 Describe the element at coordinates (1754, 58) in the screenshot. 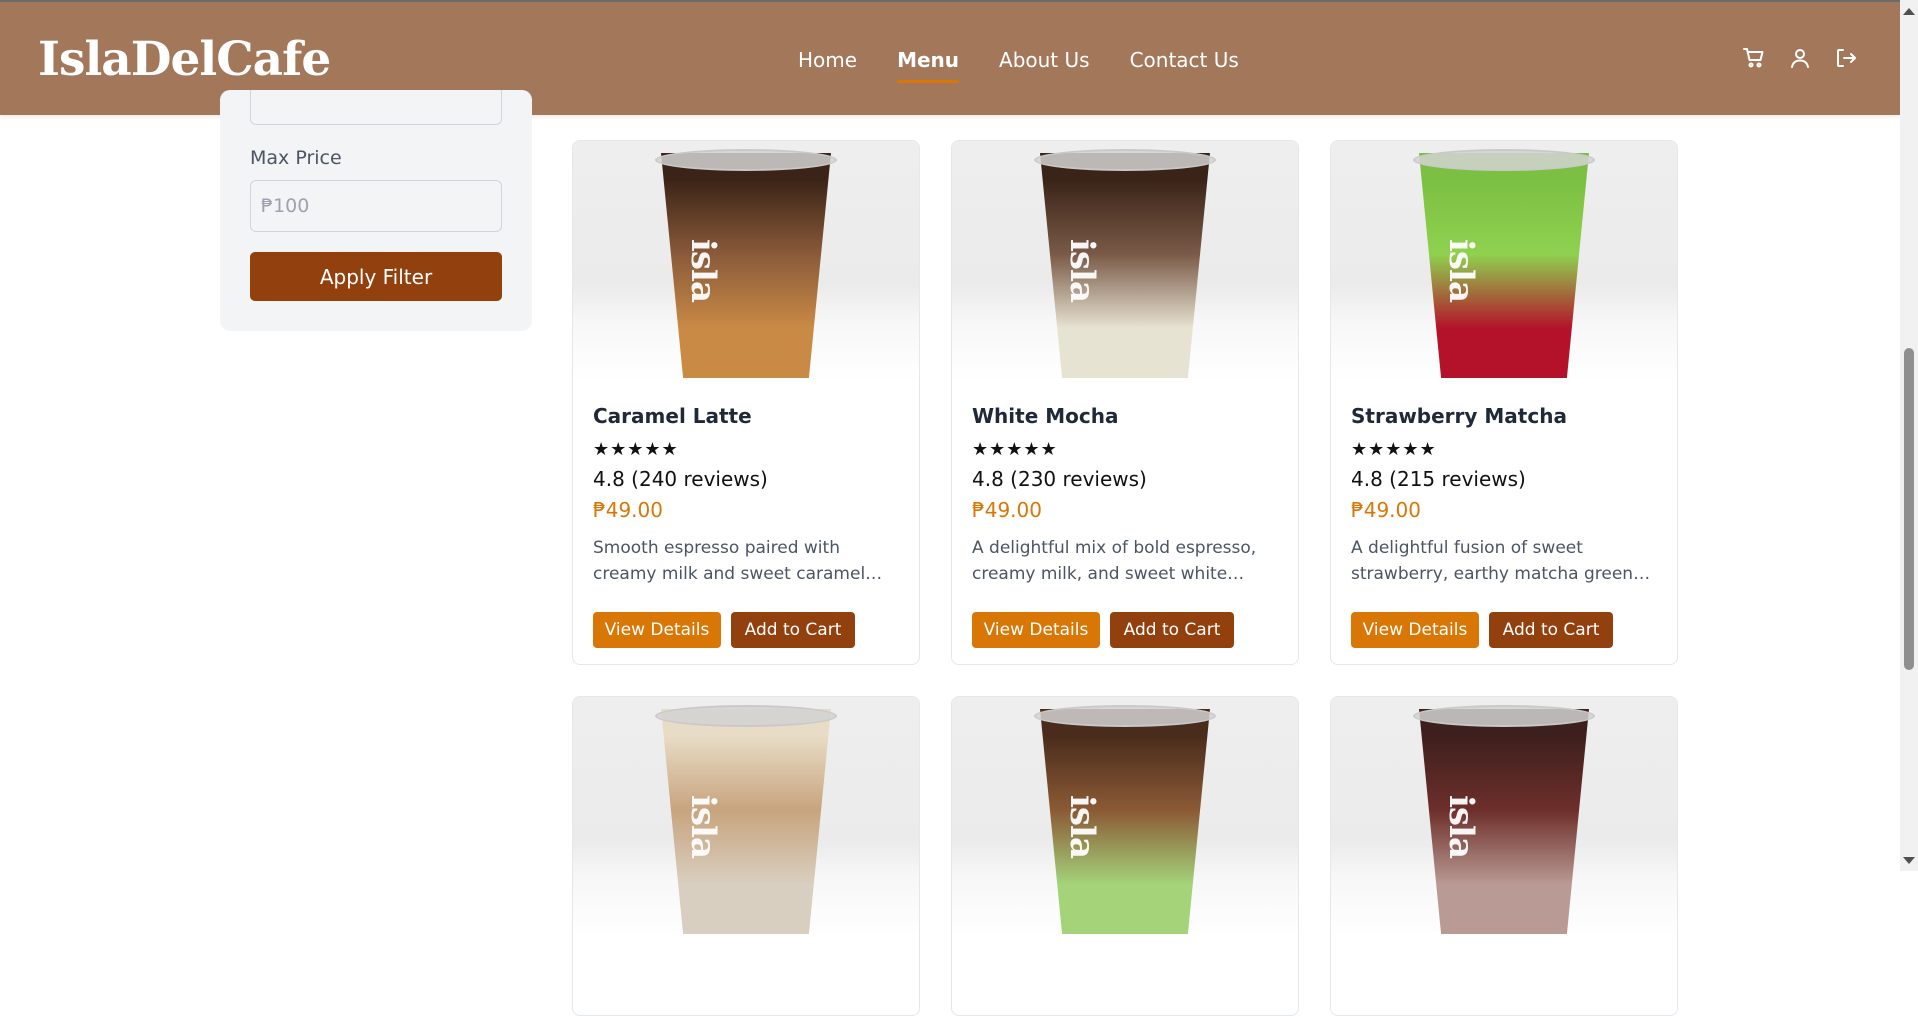

I see `cart-icon` at that location.